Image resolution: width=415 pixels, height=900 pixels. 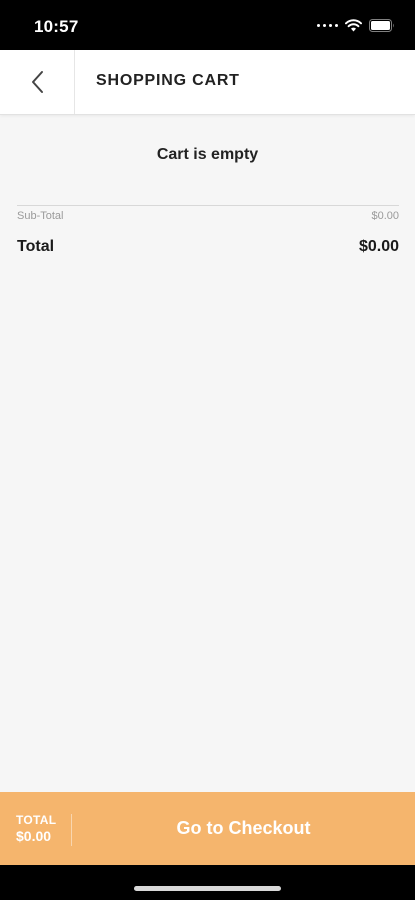 What do you see at coordinates (207, 882) in the screenshot?
I see `home-indicator-area` at bounding box center [207, 882].